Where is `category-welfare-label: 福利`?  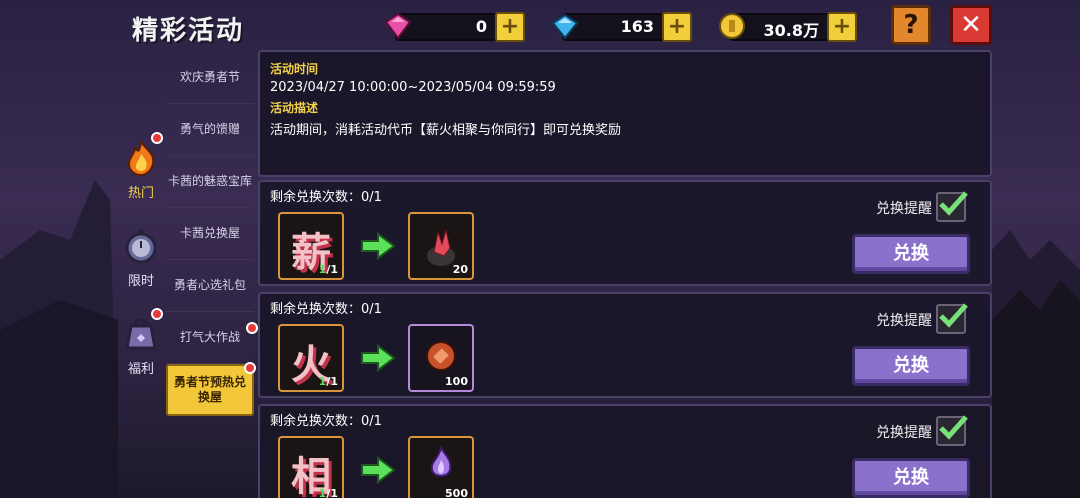 category-welfare-label: 福利 is located at coordinates (140, 369).